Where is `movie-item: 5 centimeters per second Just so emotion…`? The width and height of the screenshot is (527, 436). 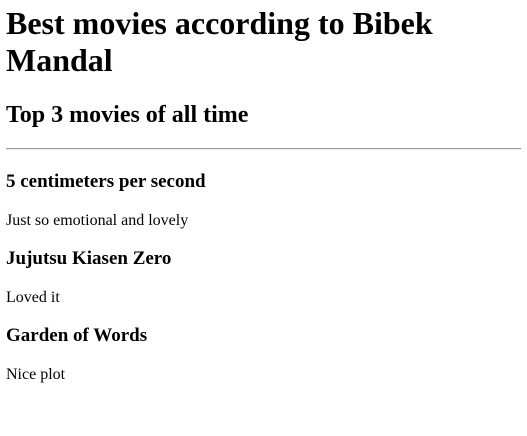
movie-item: 5 centimeters per second Just so emotion… is located at coordinates (263, 200).